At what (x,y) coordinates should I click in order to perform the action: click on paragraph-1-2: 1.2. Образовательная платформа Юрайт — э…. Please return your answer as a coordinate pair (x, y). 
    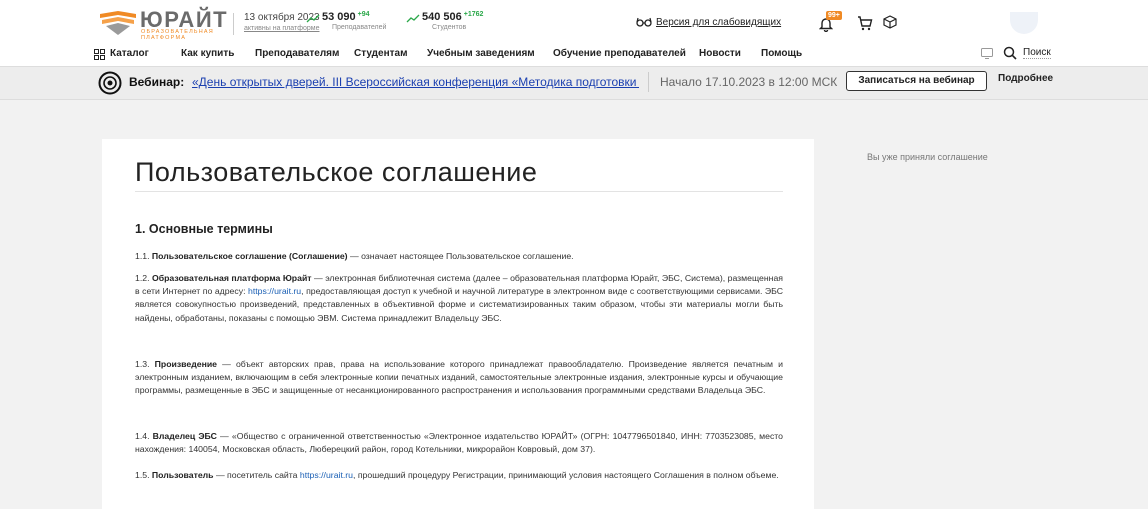
    Looking at the image, I should click on (459, 298).